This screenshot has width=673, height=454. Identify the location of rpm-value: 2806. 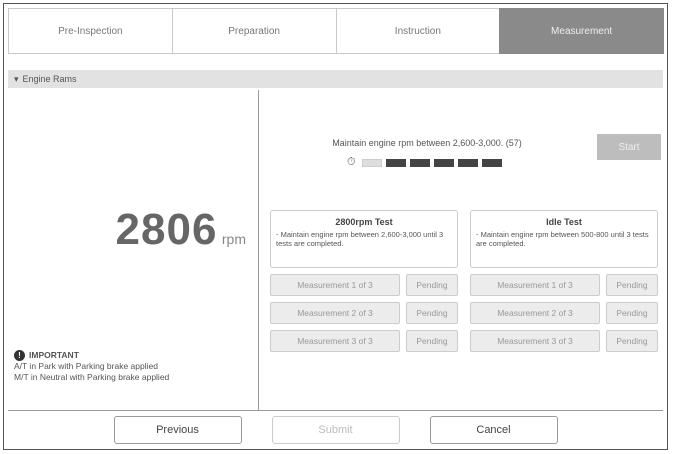
(166, 229).